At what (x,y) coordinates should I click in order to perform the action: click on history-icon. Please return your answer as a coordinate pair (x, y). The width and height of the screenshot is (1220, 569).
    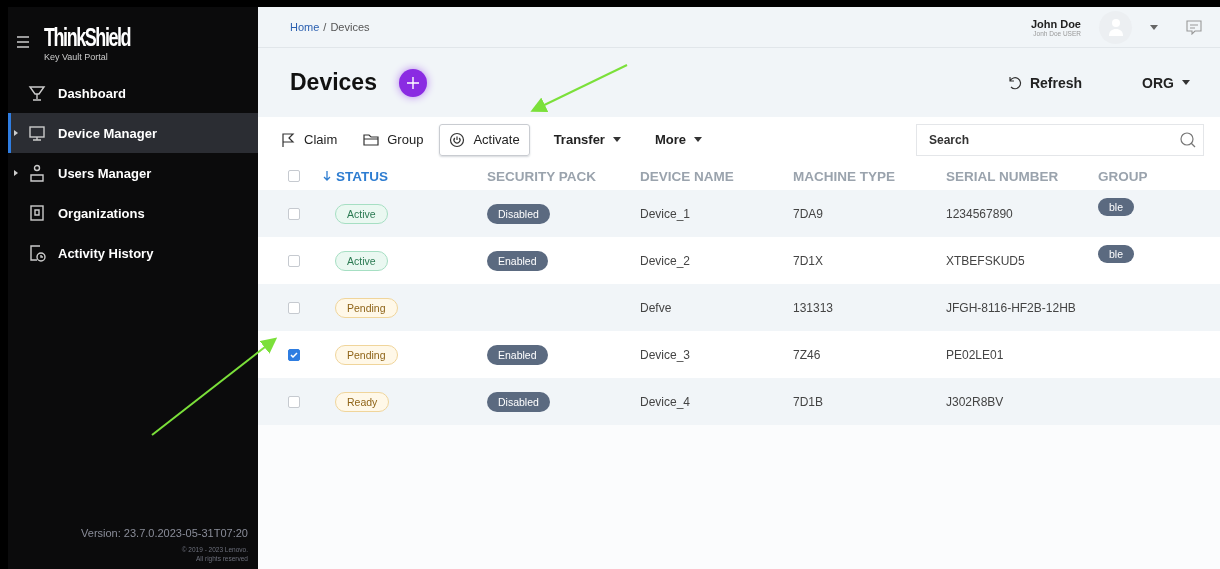
    Looking at the image, I should click on (37, 253).